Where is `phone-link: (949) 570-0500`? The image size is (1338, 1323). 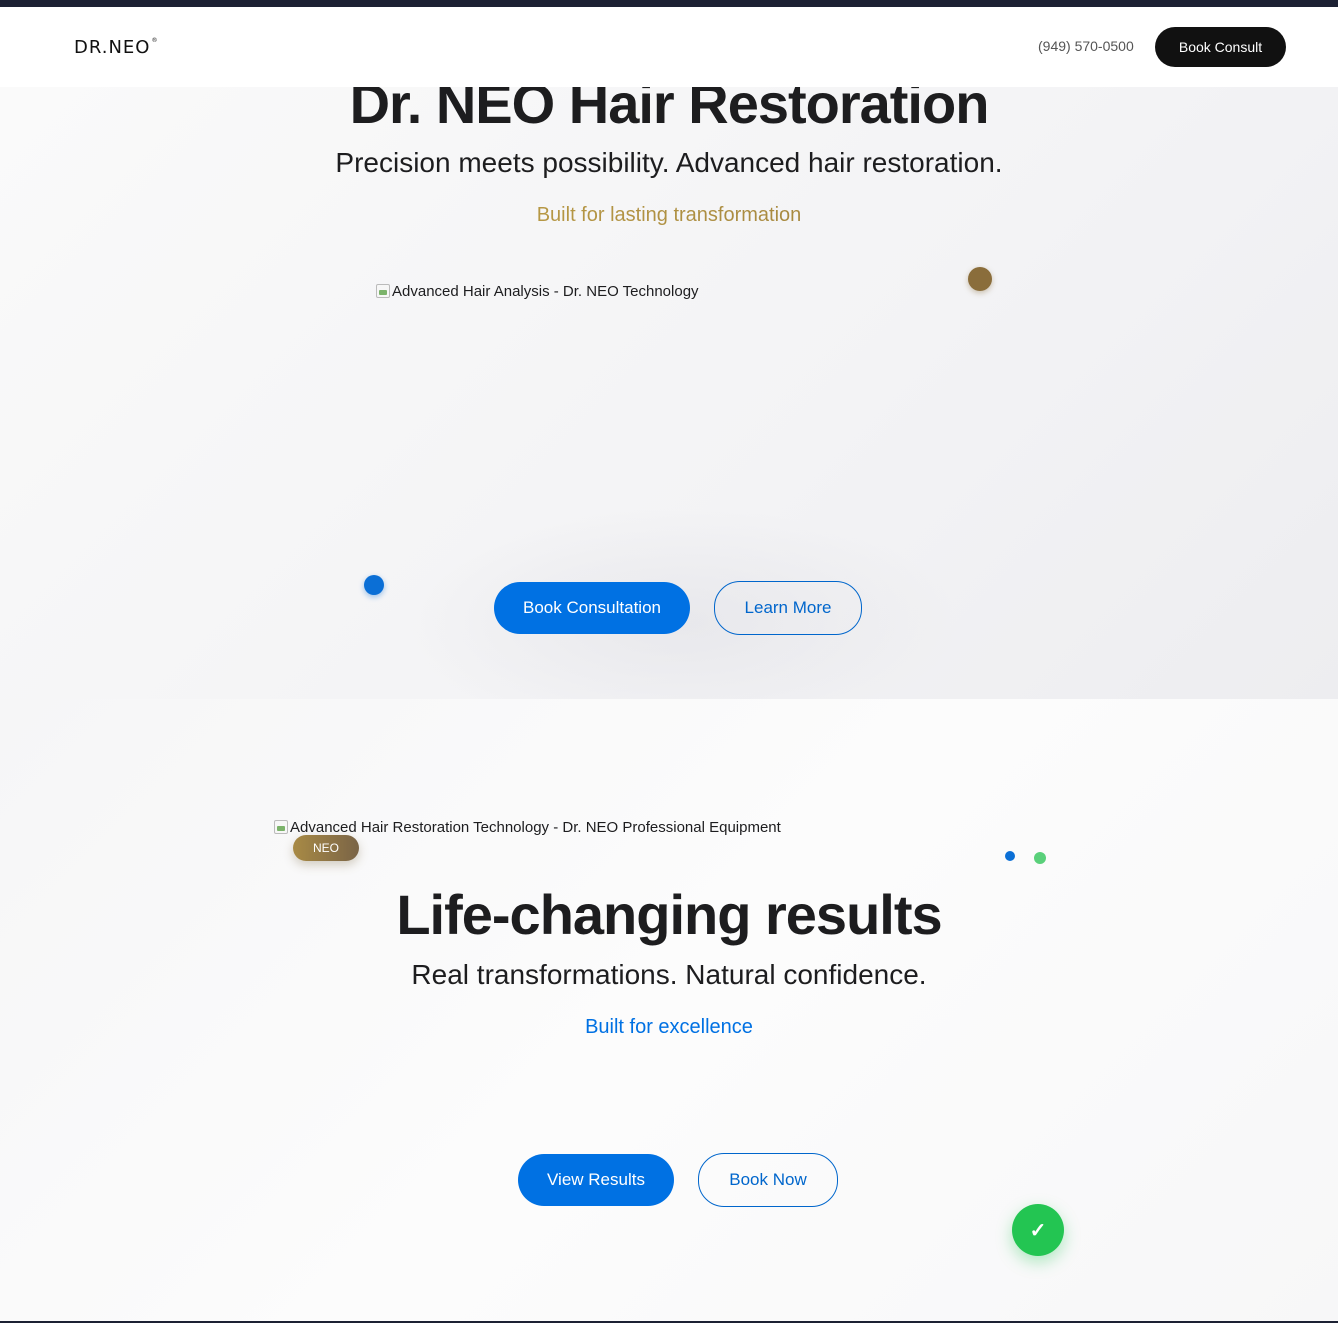
phone-link: (949) 570-0500 is located at coordinates (1086, 46).